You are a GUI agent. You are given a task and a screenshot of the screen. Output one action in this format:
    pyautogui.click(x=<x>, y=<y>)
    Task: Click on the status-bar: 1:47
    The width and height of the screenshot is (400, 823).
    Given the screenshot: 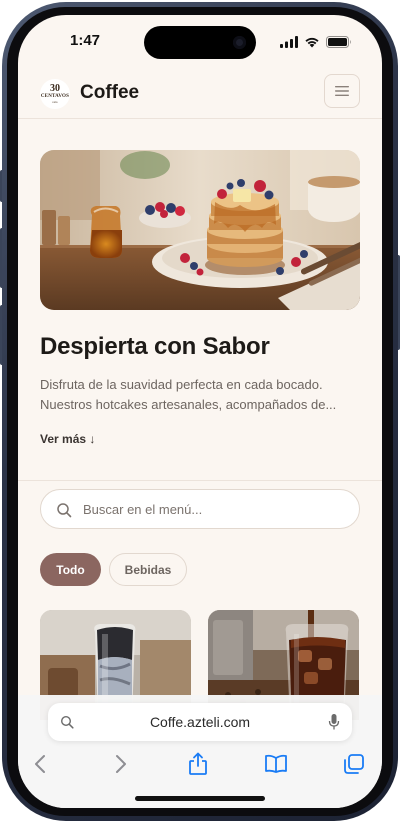 What is the action you would take?
    pyautogui.click(x=200, y=42)
    